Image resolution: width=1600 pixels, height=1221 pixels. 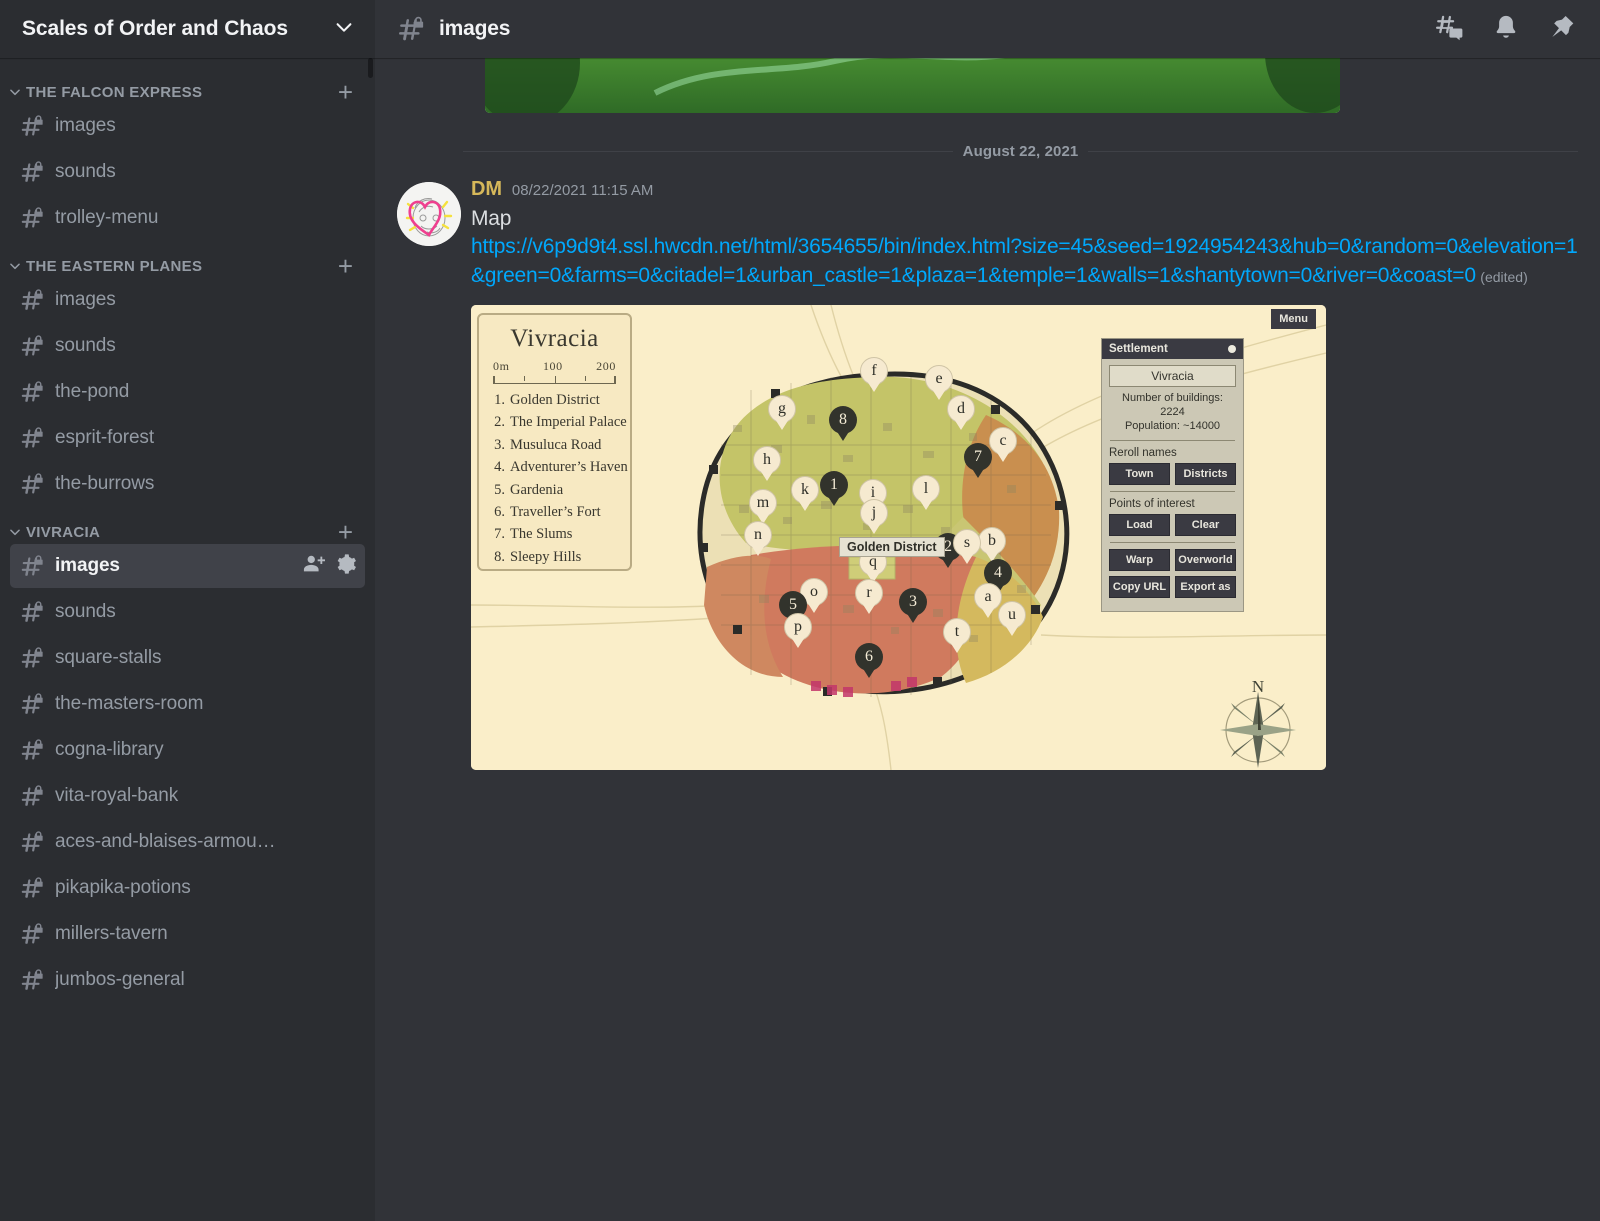 What do you see at coordinates (187, 888) in the screenshot?
I see `sidebar-item-pikapika-potions: pikapika-potions` at bounding box center [187, 888].